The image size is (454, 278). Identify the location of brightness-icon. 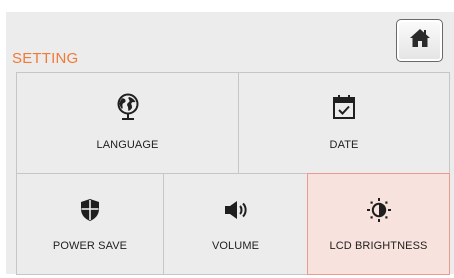
(379, 210).